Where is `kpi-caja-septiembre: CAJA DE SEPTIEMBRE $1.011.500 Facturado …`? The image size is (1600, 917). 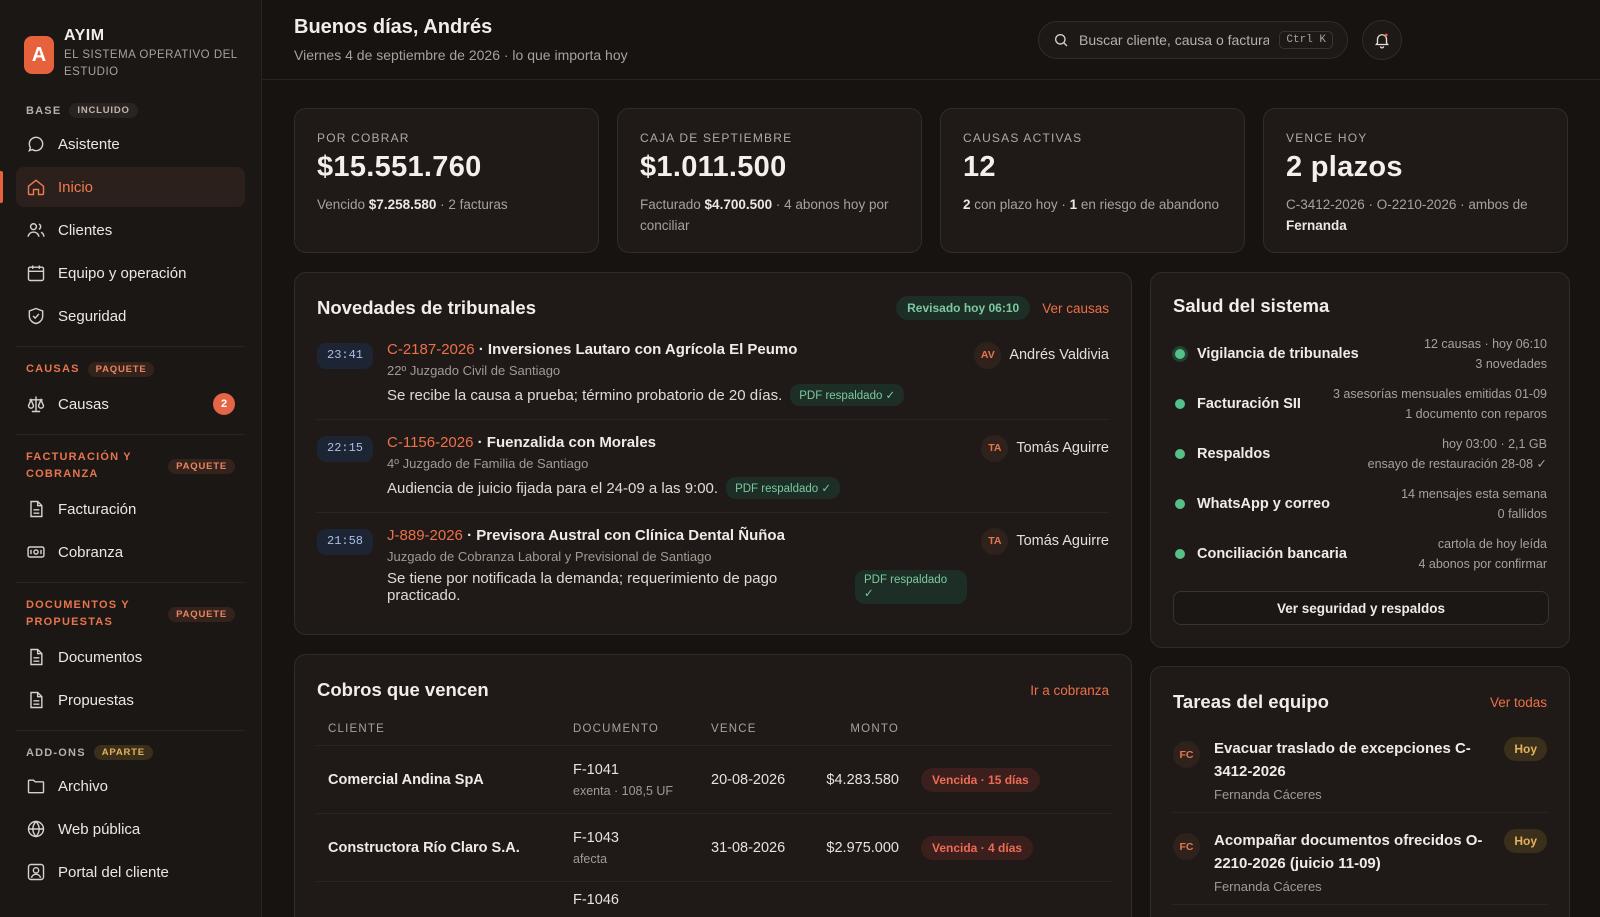
kpi-caja-septiembre: CAJA DE SEPTIEMBRE $1.011.500 Facturado … is located at coordinates (769, 180).